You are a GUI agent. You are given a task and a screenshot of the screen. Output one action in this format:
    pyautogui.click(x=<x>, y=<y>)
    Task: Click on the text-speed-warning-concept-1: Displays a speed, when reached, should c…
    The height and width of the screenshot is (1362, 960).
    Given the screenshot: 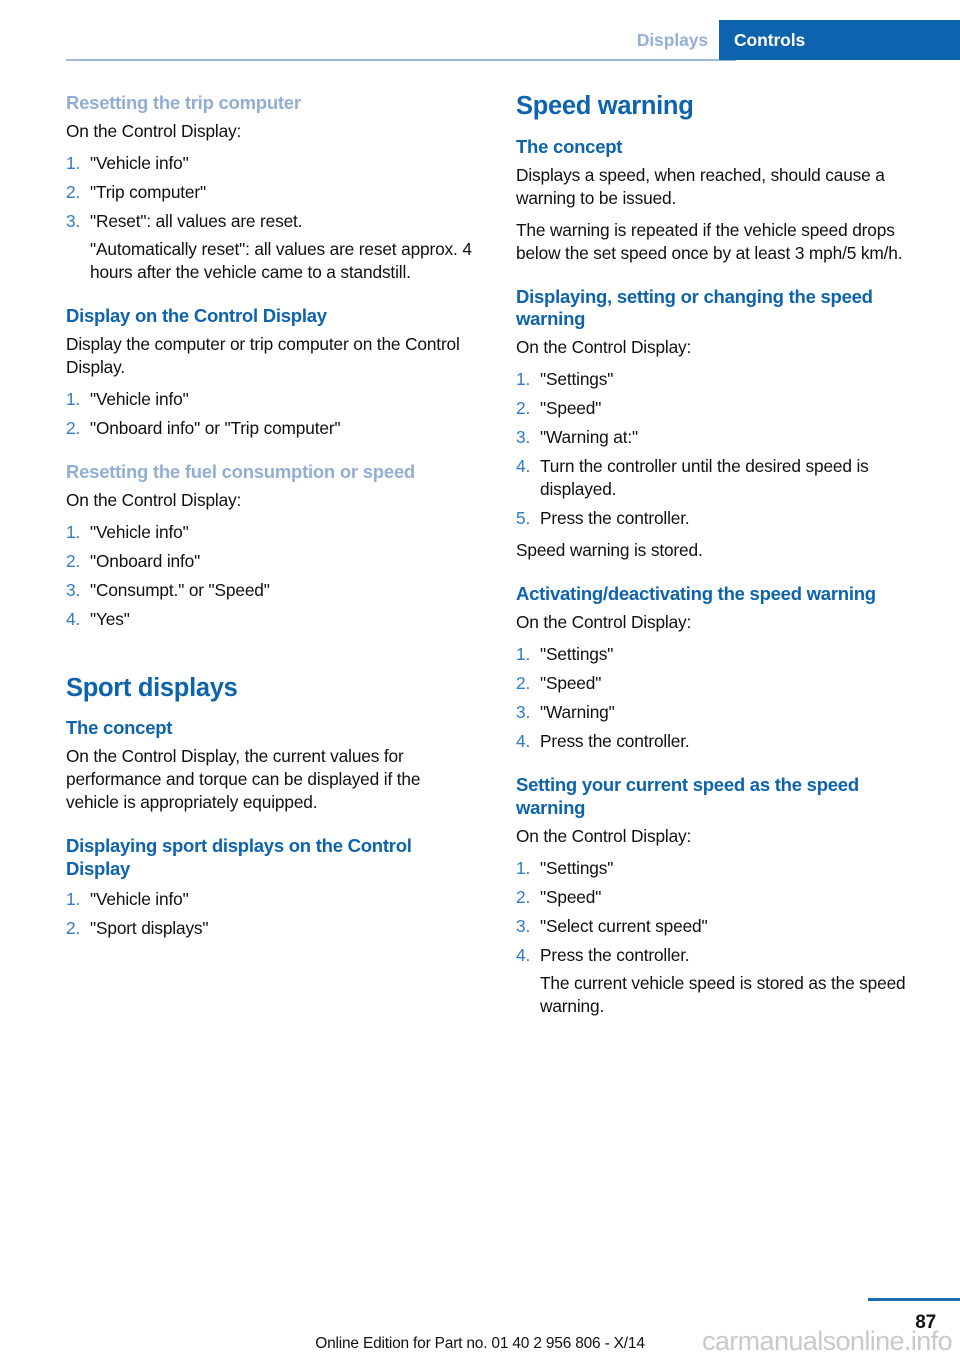 What is the action you would take?
    pyautogui.click(x=700, y=186)
    